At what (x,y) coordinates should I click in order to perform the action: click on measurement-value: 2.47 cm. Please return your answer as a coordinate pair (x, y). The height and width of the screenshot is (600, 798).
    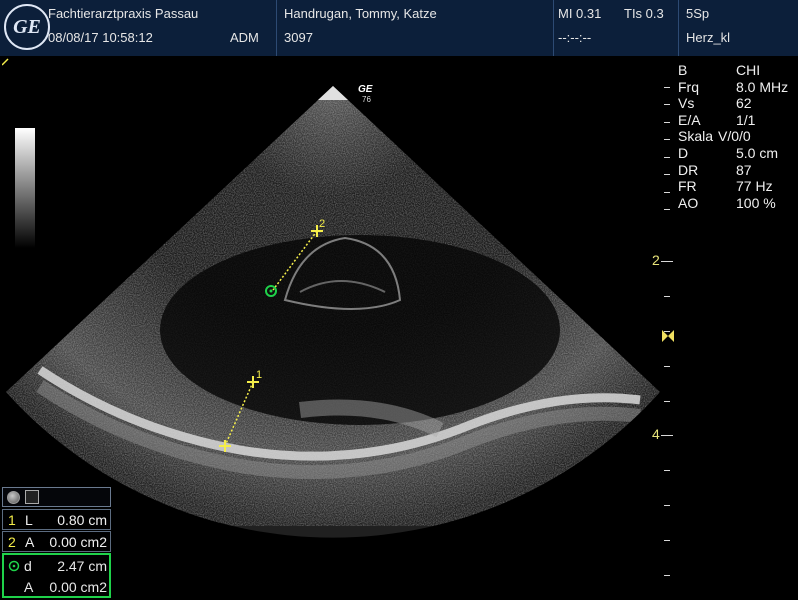
    Looking at the image, I should click on (82, 566).